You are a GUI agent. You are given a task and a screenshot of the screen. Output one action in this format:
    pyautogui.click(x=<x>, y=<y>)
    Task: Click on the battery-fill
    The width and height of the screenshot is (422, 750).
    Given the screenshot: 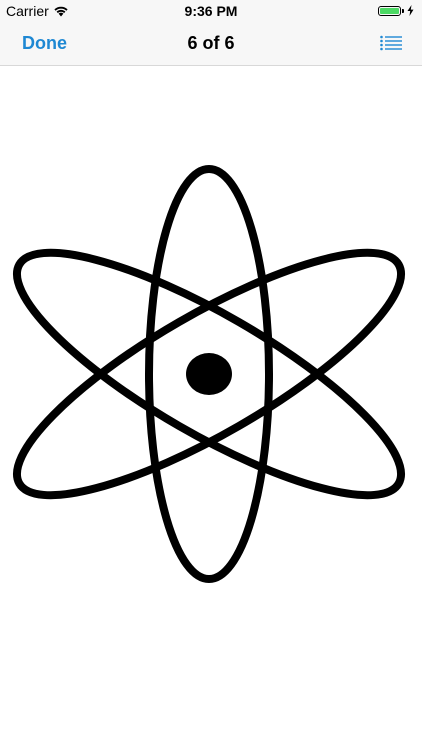 What is the action you would take?
    pyautogui.click(x=389, y=10)
    